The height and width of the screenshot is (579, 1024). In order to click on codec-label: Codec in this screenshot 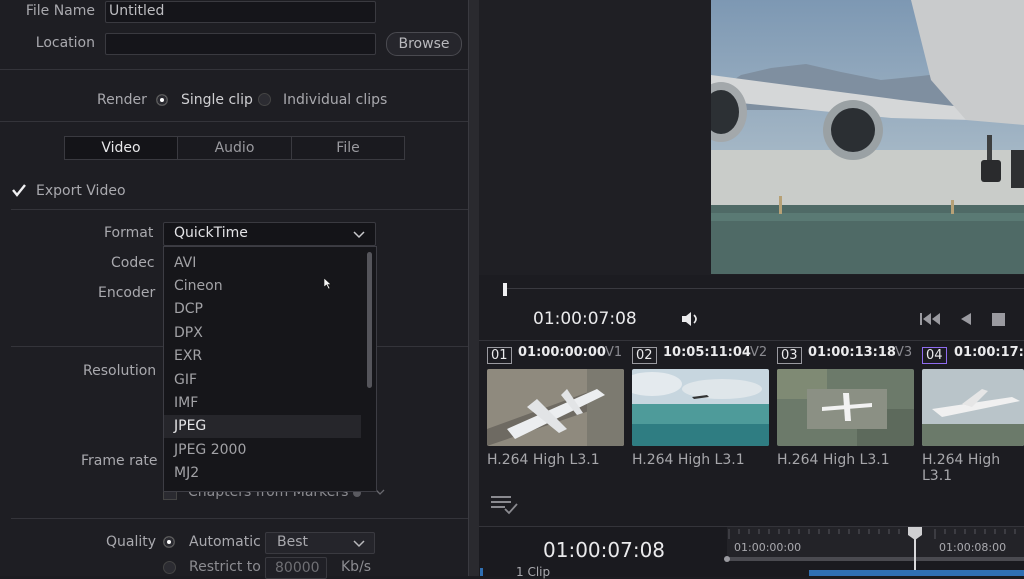, I will do `click(133, 263)`.